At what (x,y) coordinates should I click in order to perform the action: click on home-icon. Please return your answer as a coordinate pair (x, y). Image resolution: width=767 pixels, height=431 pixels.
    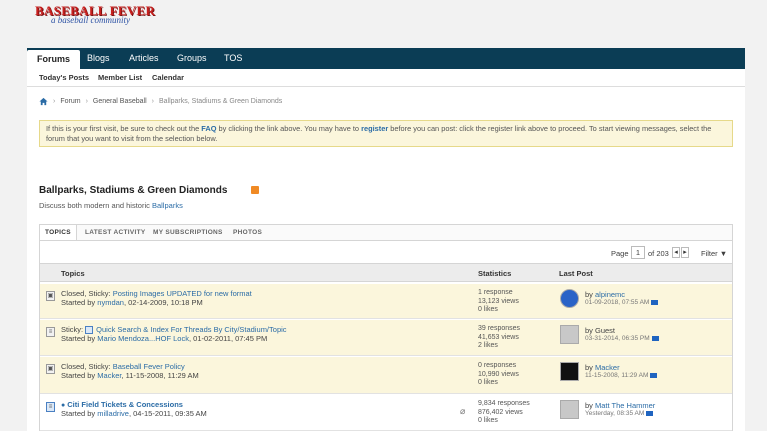
    Looking at the image, I should click on (43, 101).